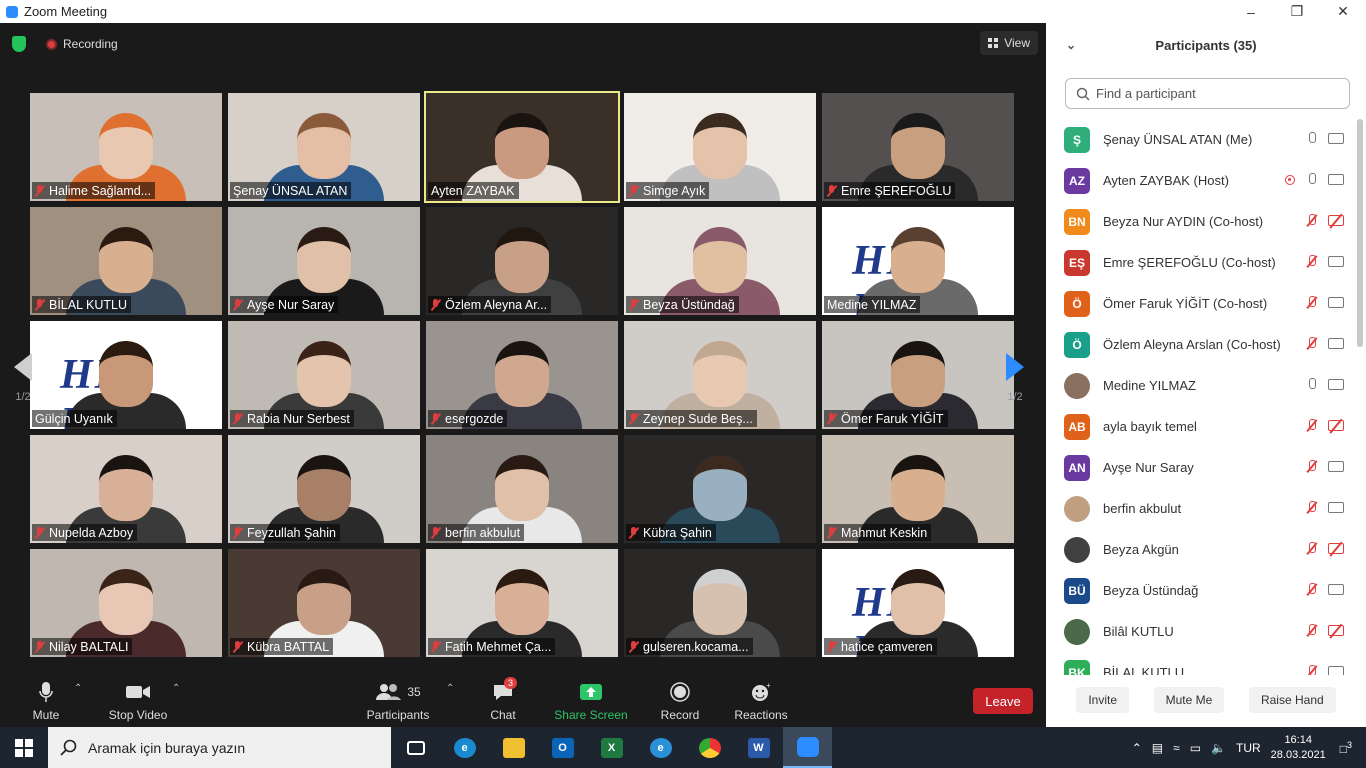  I want to click on participant-row: Bilâl KUTLU, so click(1200, 631).